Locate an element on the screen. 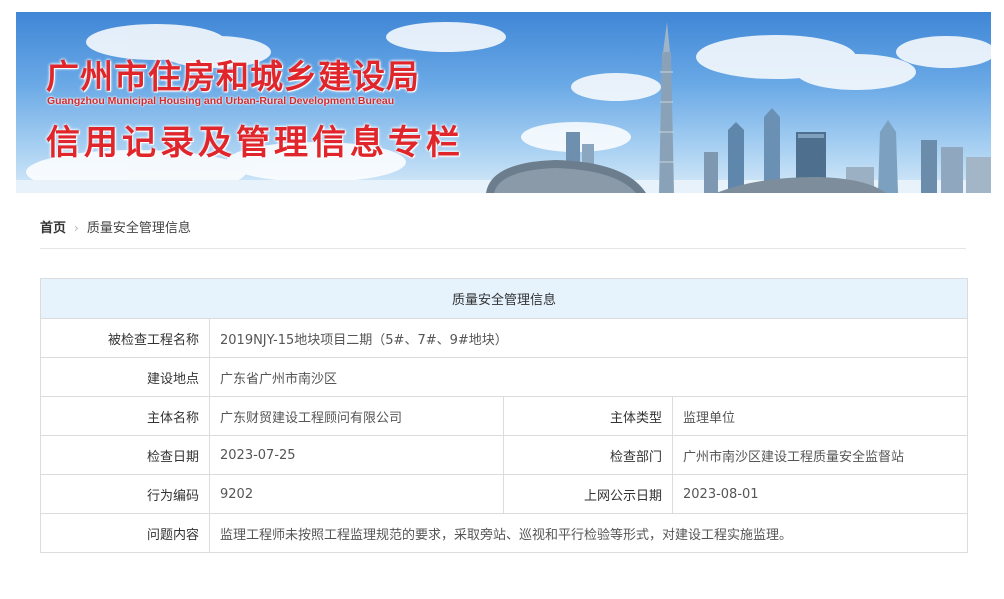  banner-column-title: 信用记录及管理信息专栏 is located at coordinates (255, 143).